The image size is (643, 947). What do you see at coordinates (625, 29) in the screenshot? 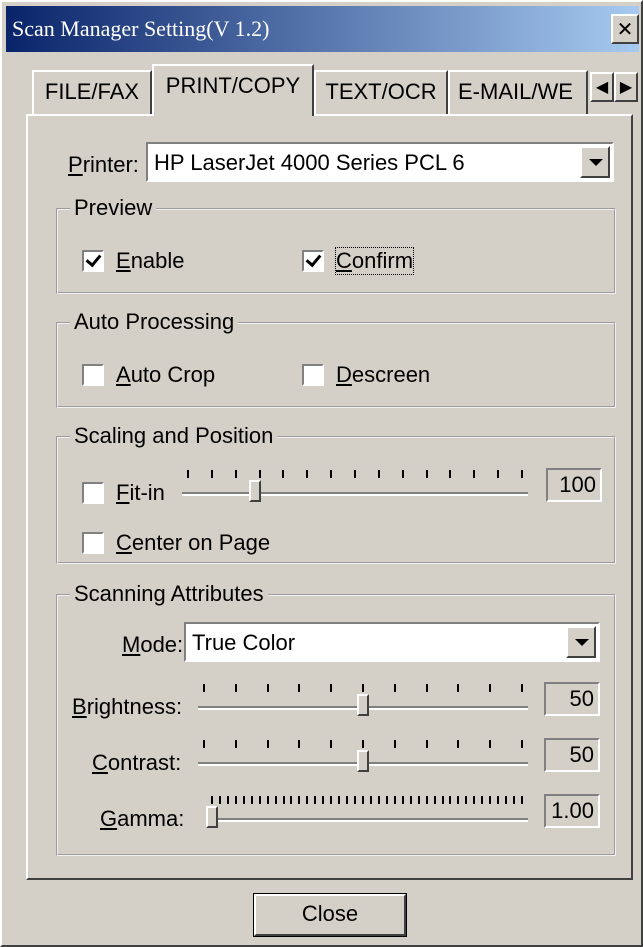
I see `window-close-button: ✕` at bounding box center [625, 29].